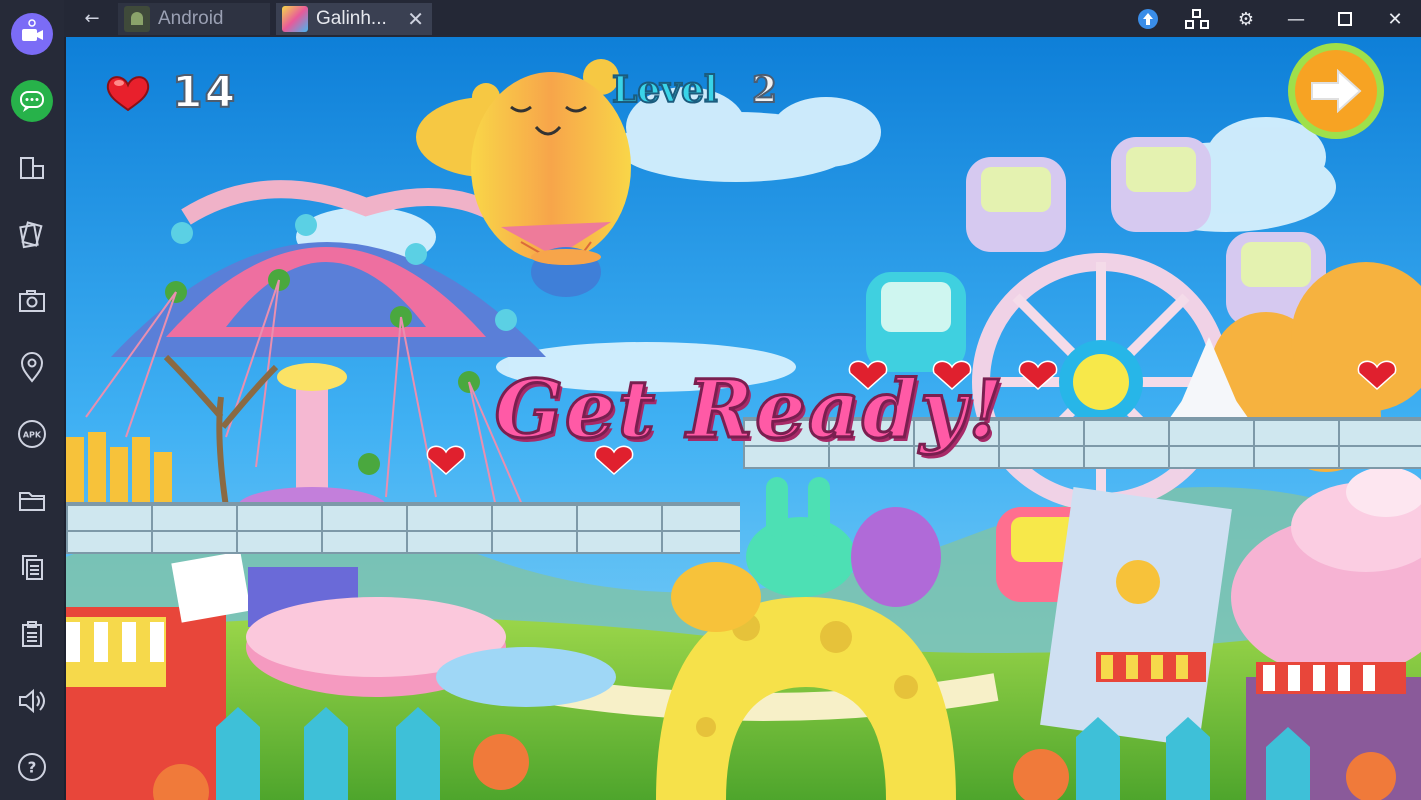  What do you see at coordinates (32, 301) in the screenshot?
I see `screenshot-icon` at bounding box center [32, 301].